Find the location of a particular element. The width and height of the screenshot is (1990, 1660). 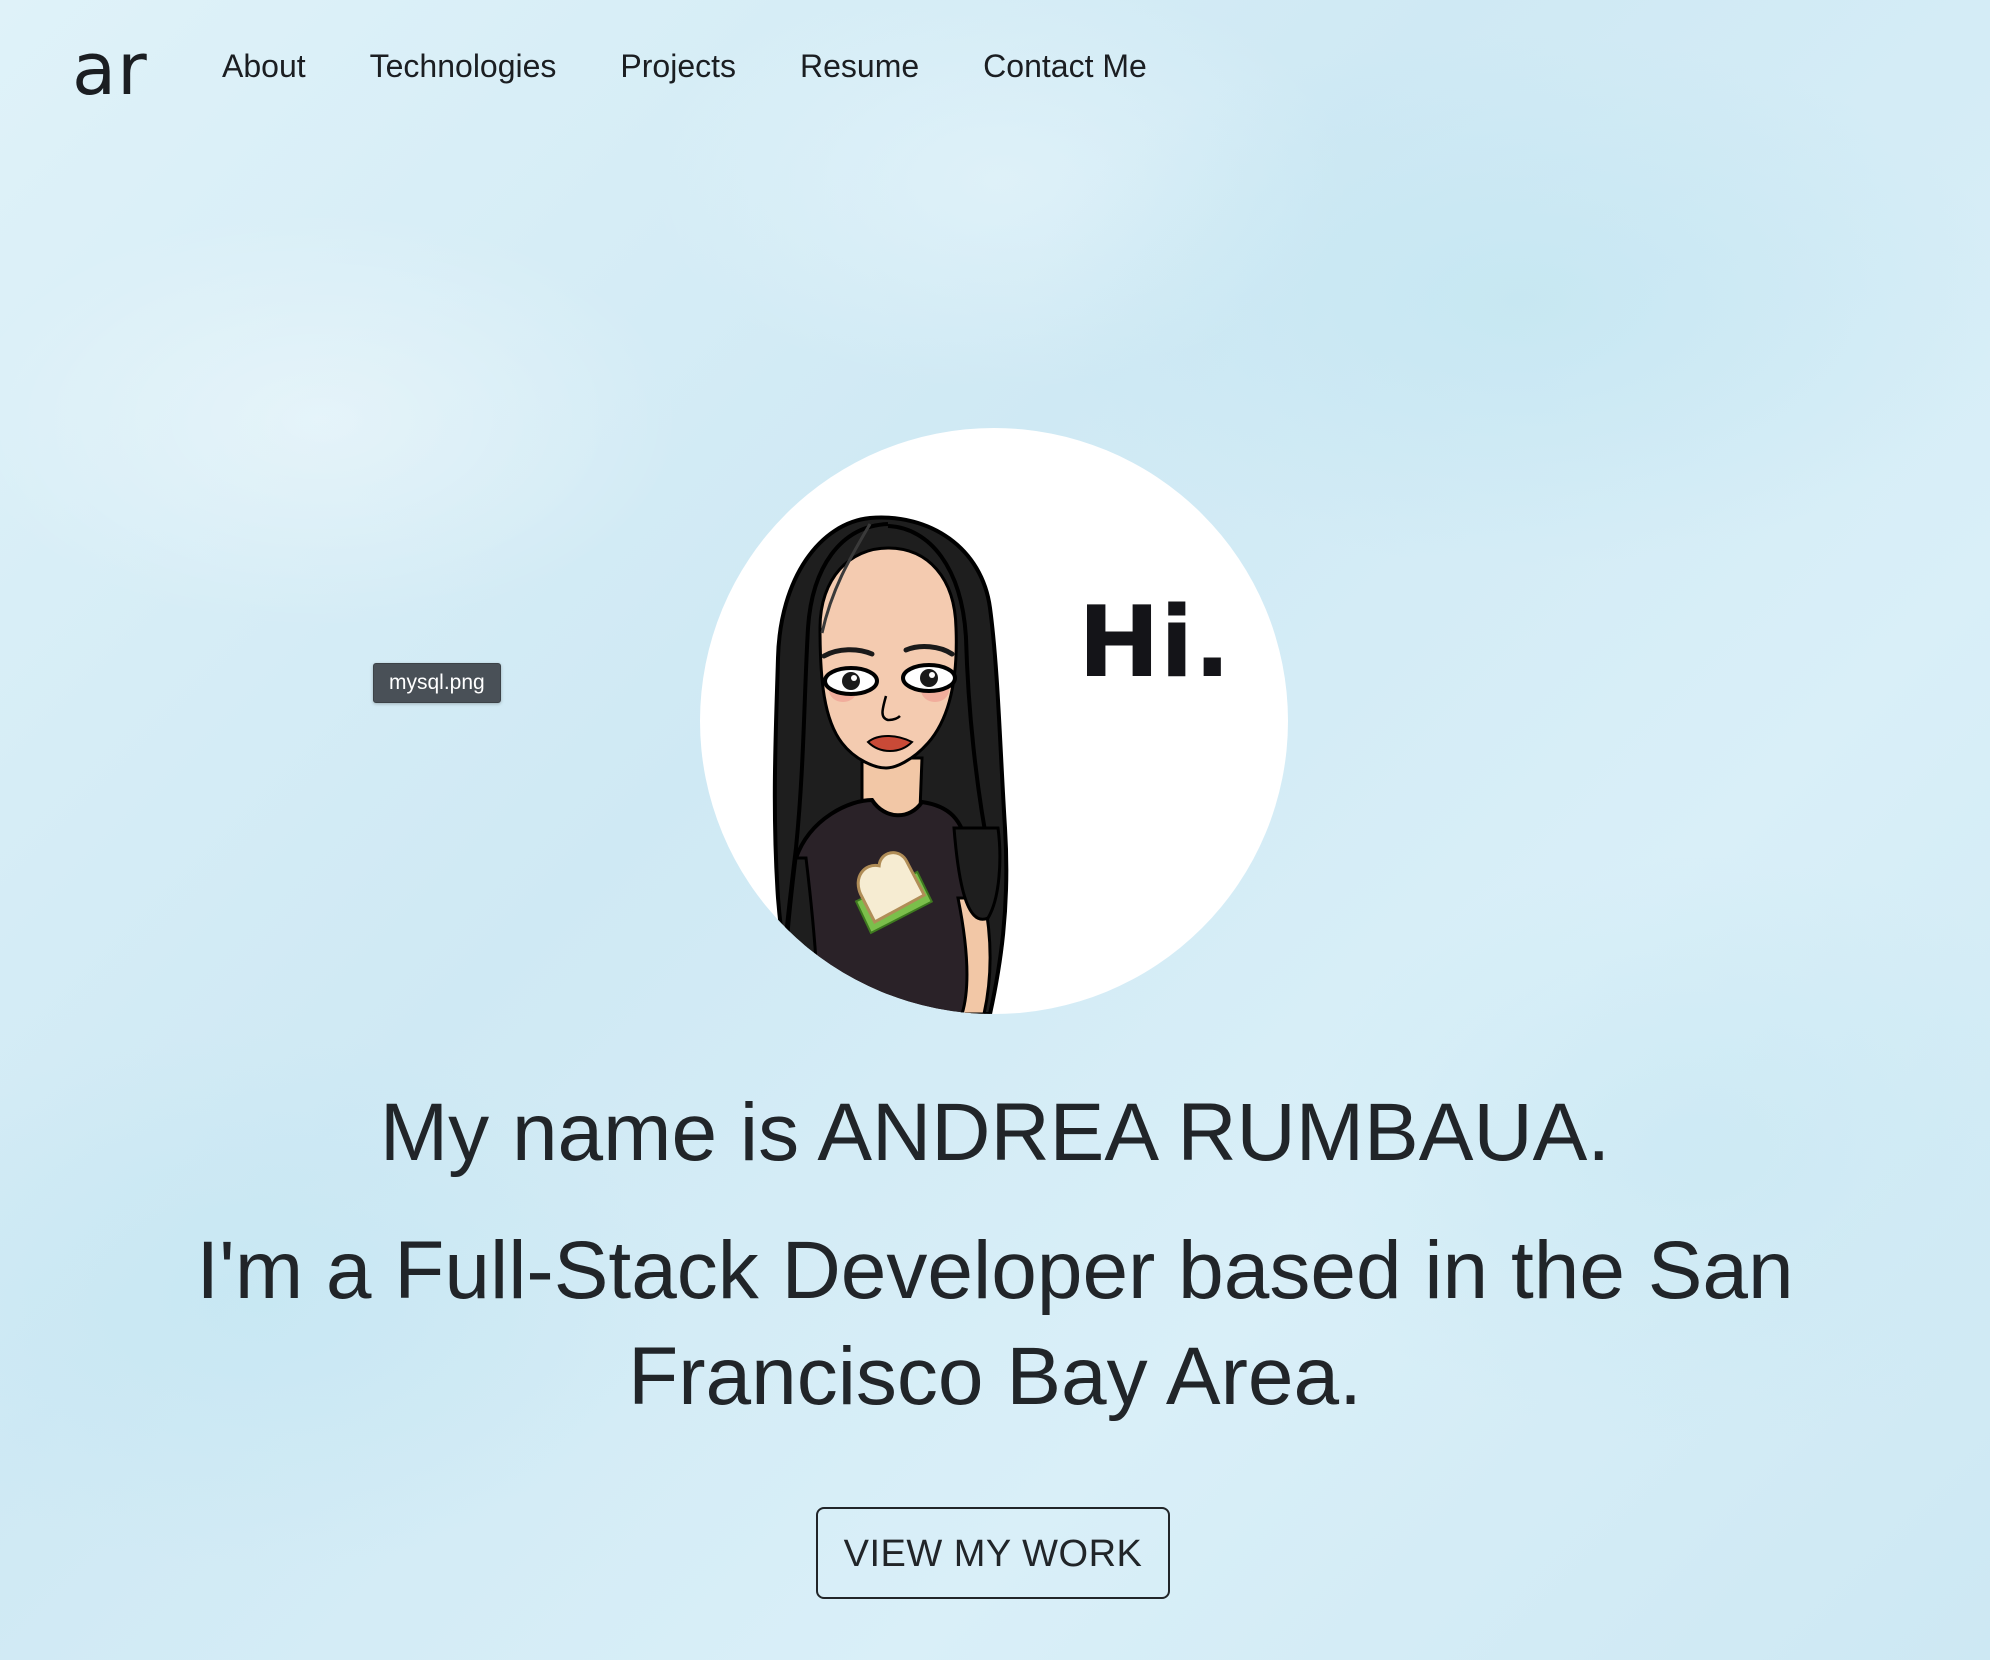

avatar-greeting: Hi. is located at coordinates (1154, 643).